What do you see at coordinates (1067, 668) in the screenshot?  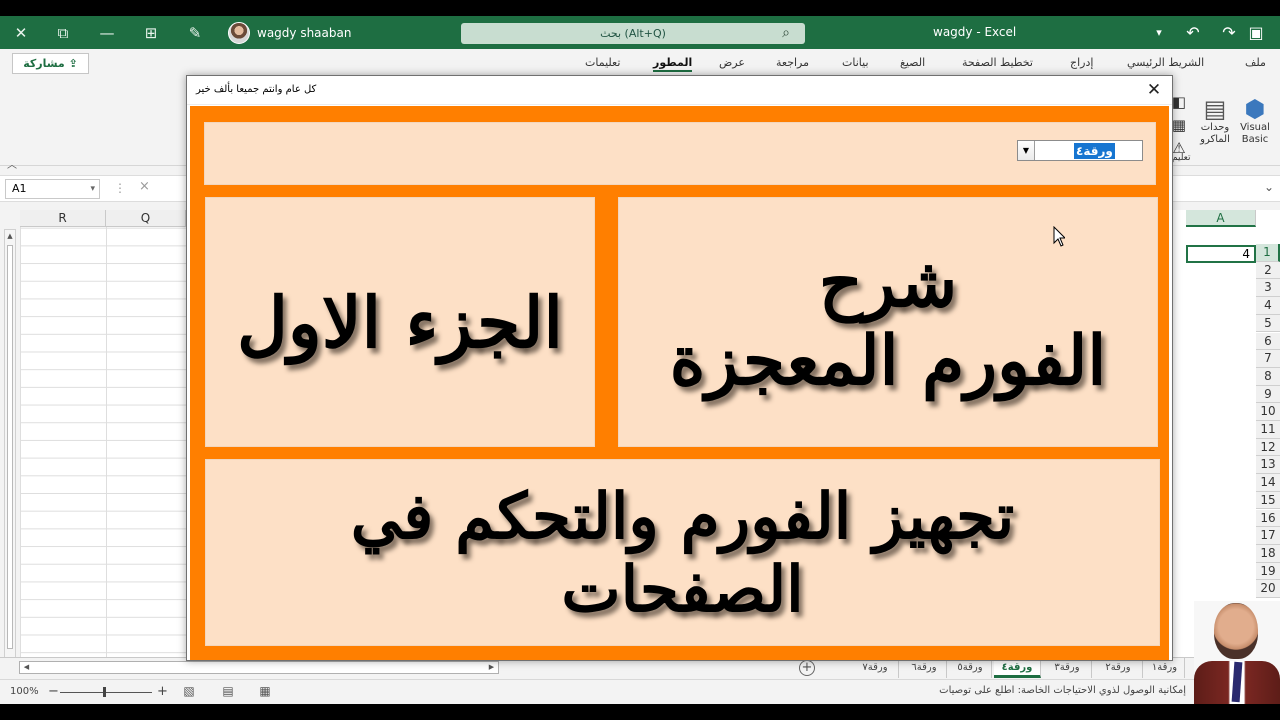 I see `sheet-tab: ورقة٣` at bounding box center [1067, 668].